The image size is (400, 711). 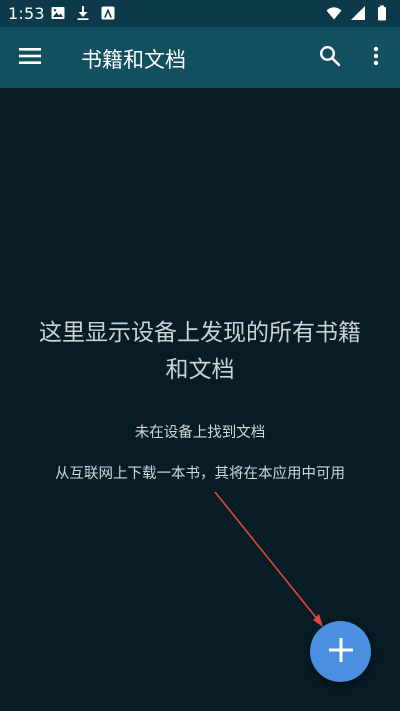 What do you see at coordinates (382, 13) in the screenshot?
I see `battery-icon` at bounding box center [382, 13].